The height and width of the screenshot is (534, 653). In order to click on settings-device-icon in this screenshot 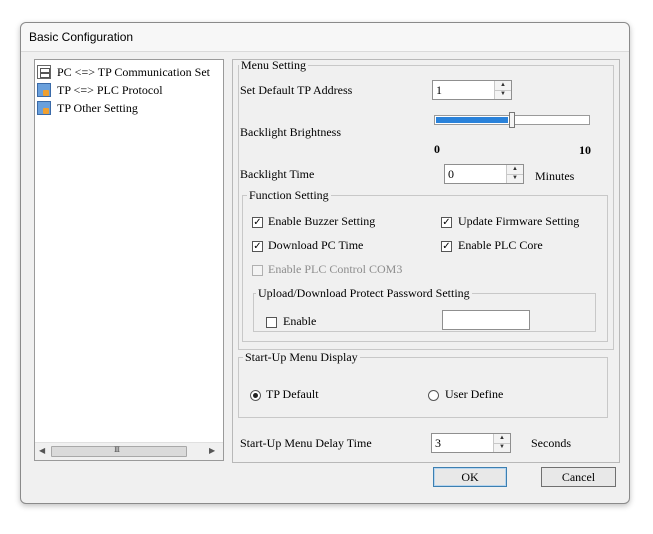, I will do `click(44, 108)`.